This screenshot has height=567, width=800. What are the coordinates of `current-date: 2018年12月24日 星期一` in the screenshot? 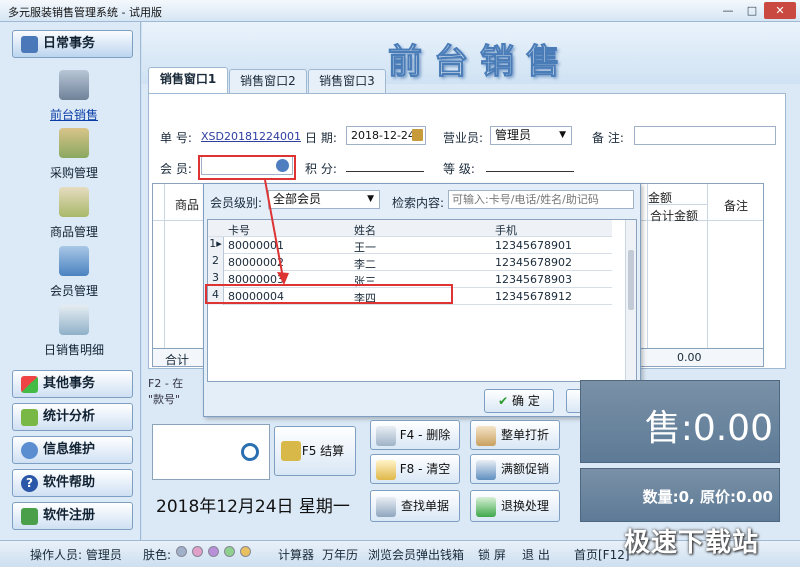 It's located at (253, 507).